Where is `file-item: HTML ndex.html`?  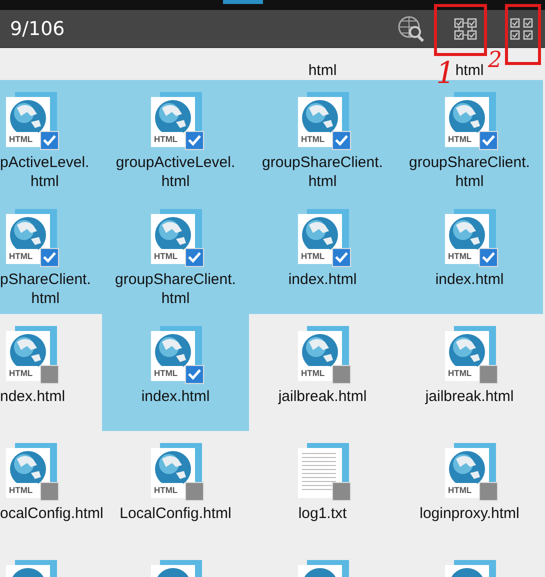 file-item: HTML ndex.html is located at coordinates (51, 372).